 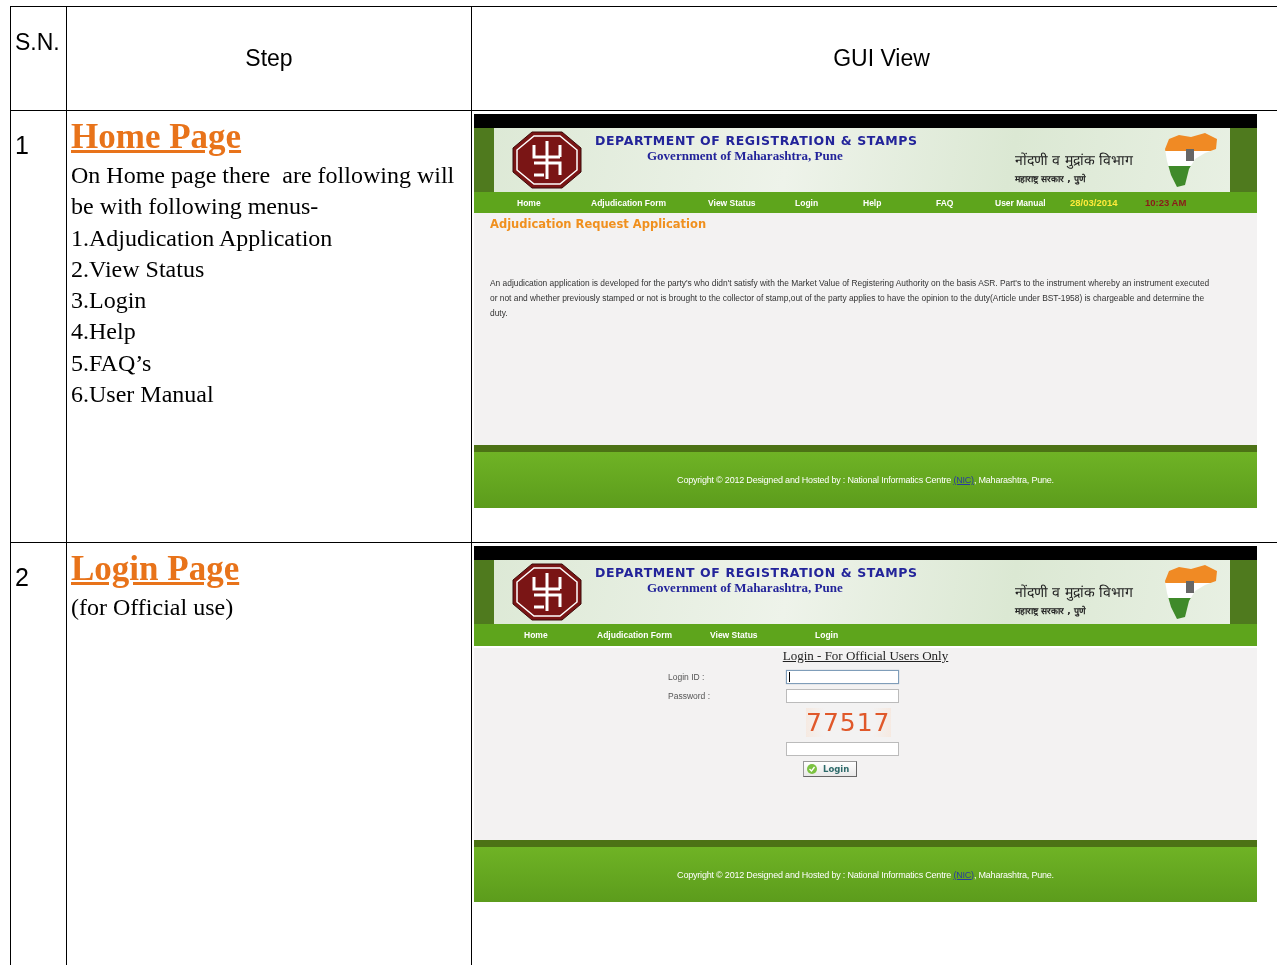 I want to click on step-description: (for Official use), so click(x=153, y=607).